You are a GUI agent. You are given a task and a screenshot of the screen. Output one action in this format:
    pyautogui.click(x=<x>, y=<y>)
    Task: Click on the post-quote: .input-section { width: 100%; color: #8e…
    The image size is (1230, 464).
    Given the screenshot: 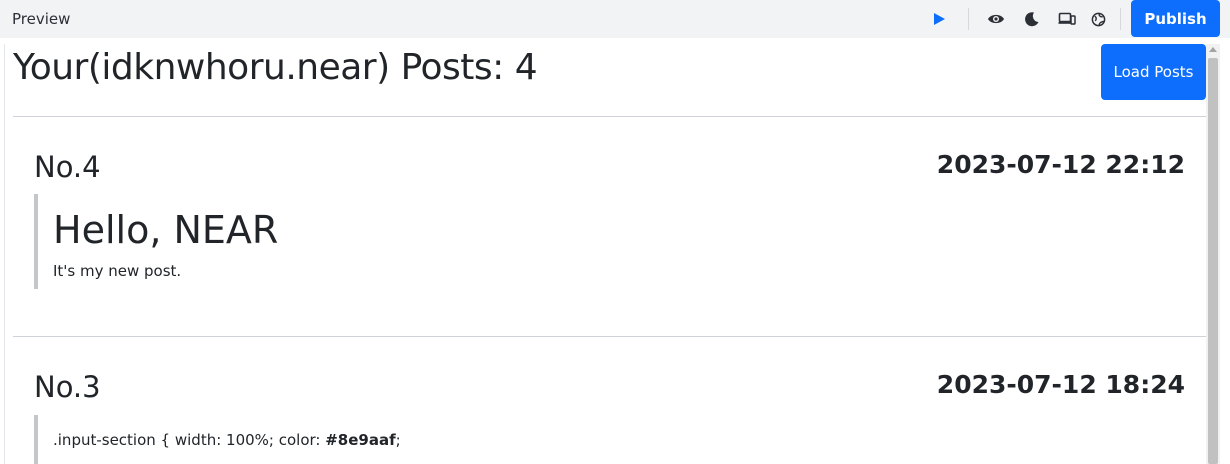 What is the action you would take?
    pyautogui.click(x=217, y=439)
    